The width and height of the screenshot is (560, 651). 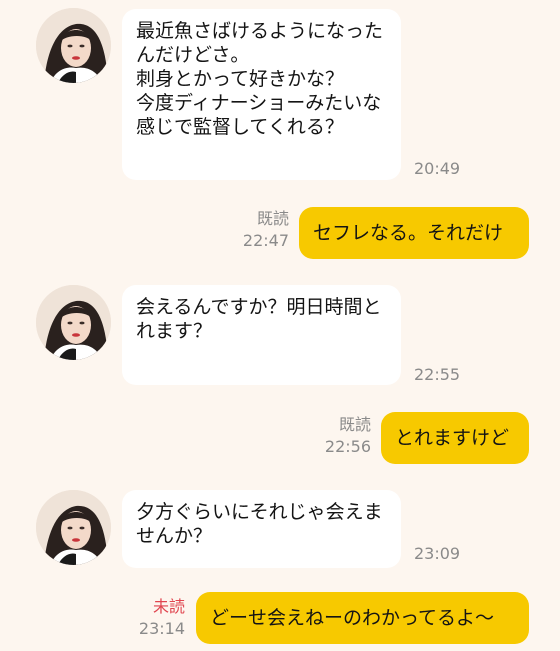 What do you see at coordinates (437, 168) in the screenshot?
I see `message-time: 20:49` at bounding box center [437, 168].